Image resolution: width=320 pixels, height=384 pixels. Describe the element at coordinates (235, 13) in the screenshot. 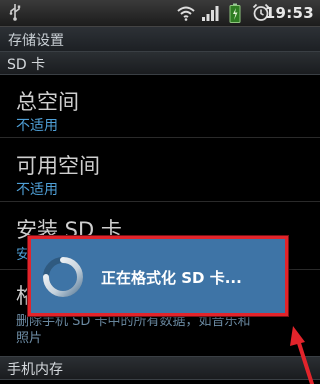

I see `battery-icon` at that location.